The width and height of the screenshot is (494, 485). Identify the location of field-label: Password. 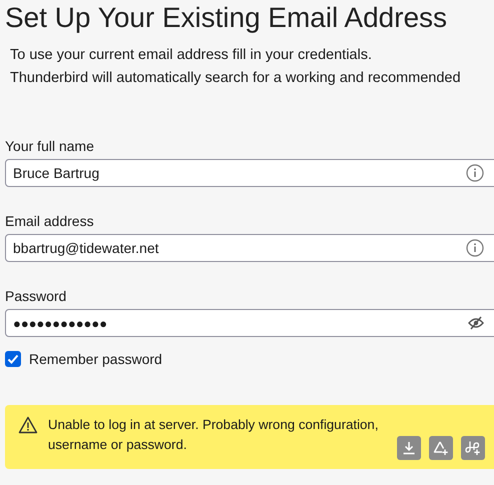
(36, 296).